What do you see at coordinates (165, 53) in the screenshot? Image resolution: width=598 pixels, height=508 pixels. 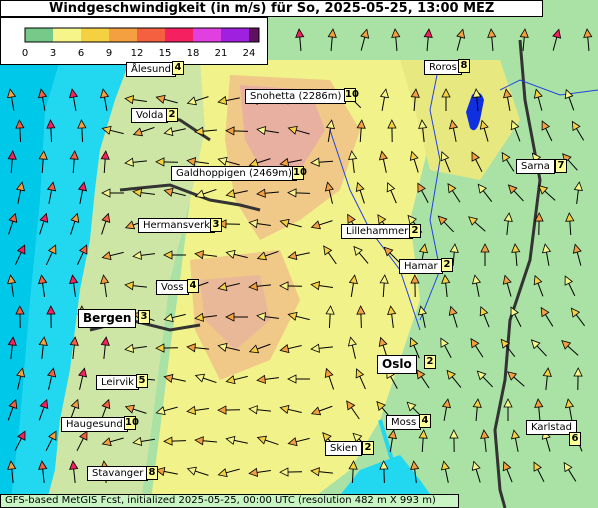 I see `legend-tick-label: 15` at bounding box center [165, 53].